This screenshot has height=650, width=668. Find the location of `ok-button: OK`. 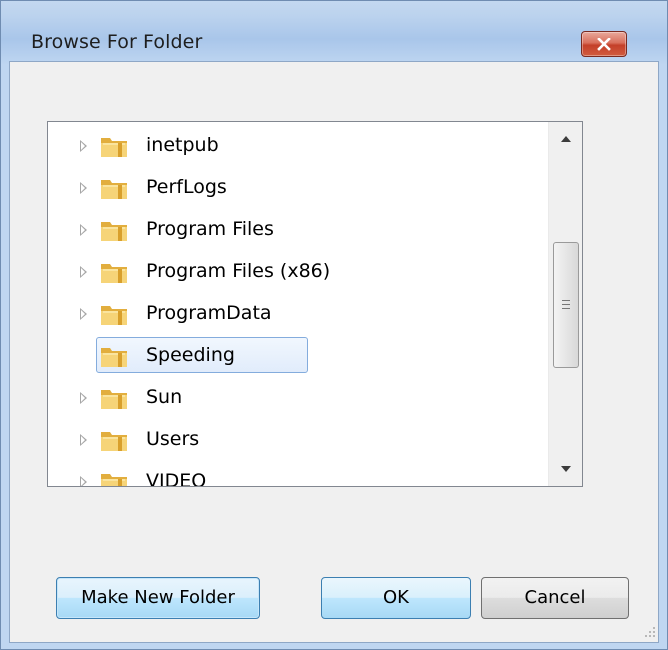

ok-button: OK is located at coordinates (396, 598).